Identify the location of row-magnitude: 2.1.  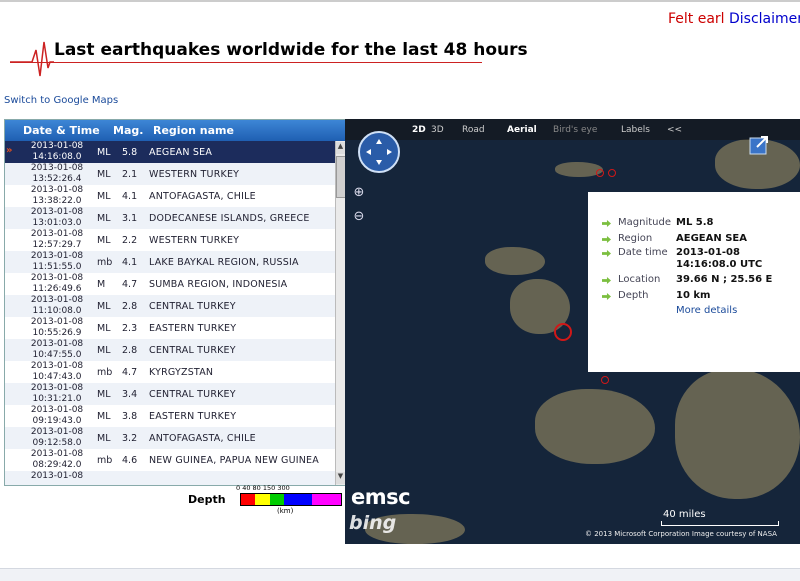
(130, 174).